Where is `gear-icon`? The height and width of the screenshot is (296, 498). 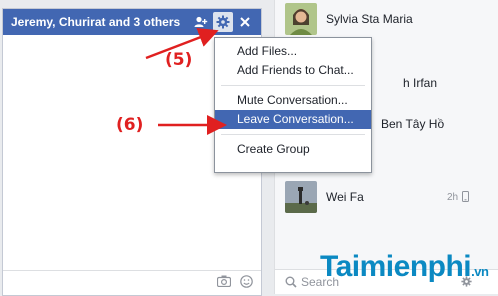
gear-icon is located at coordinates (223, 22).